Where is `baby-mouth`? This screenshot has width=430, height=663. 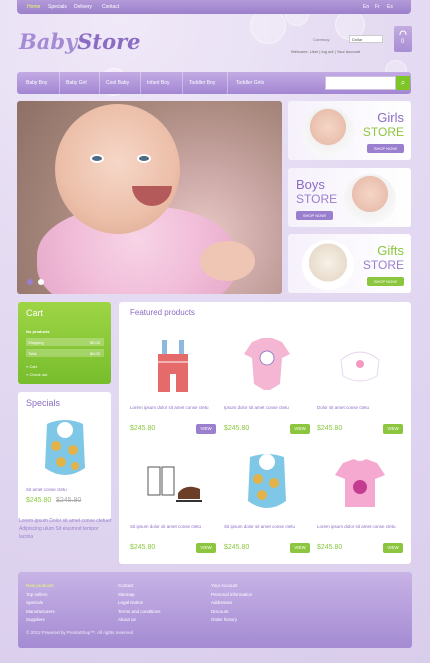 baby-mouth is located at coordinates (152, 196).